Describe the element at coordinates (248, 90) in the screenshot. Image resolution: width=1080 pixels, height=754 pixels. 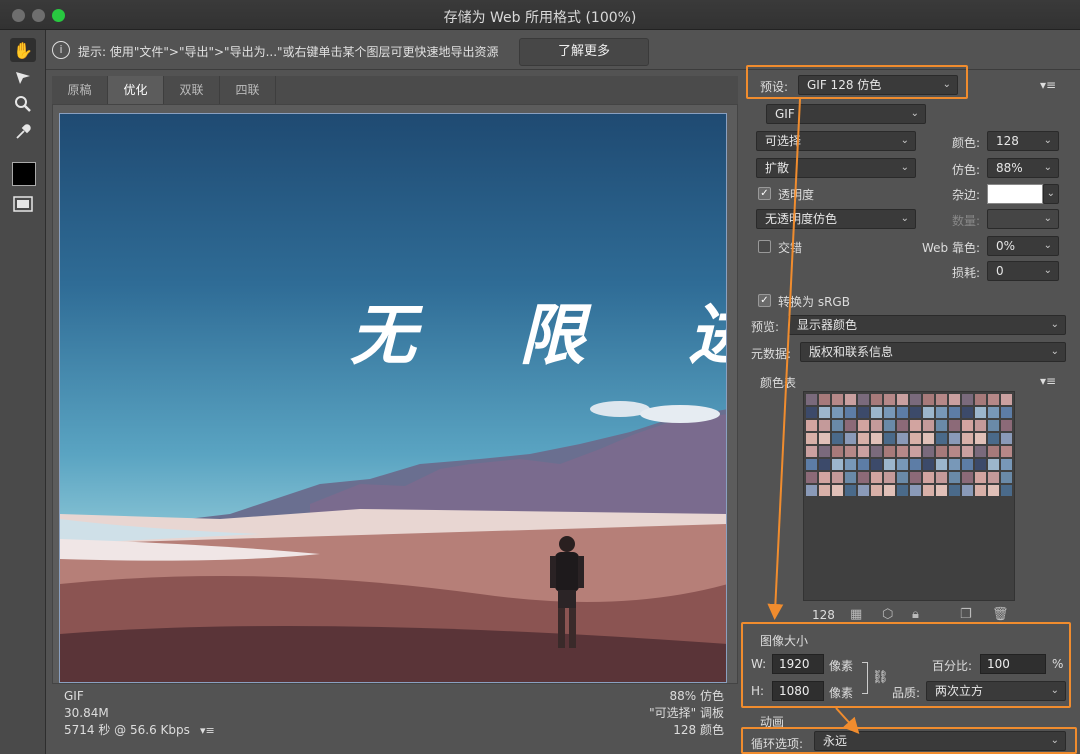
I see `tab-4-up: 四联` at that location.